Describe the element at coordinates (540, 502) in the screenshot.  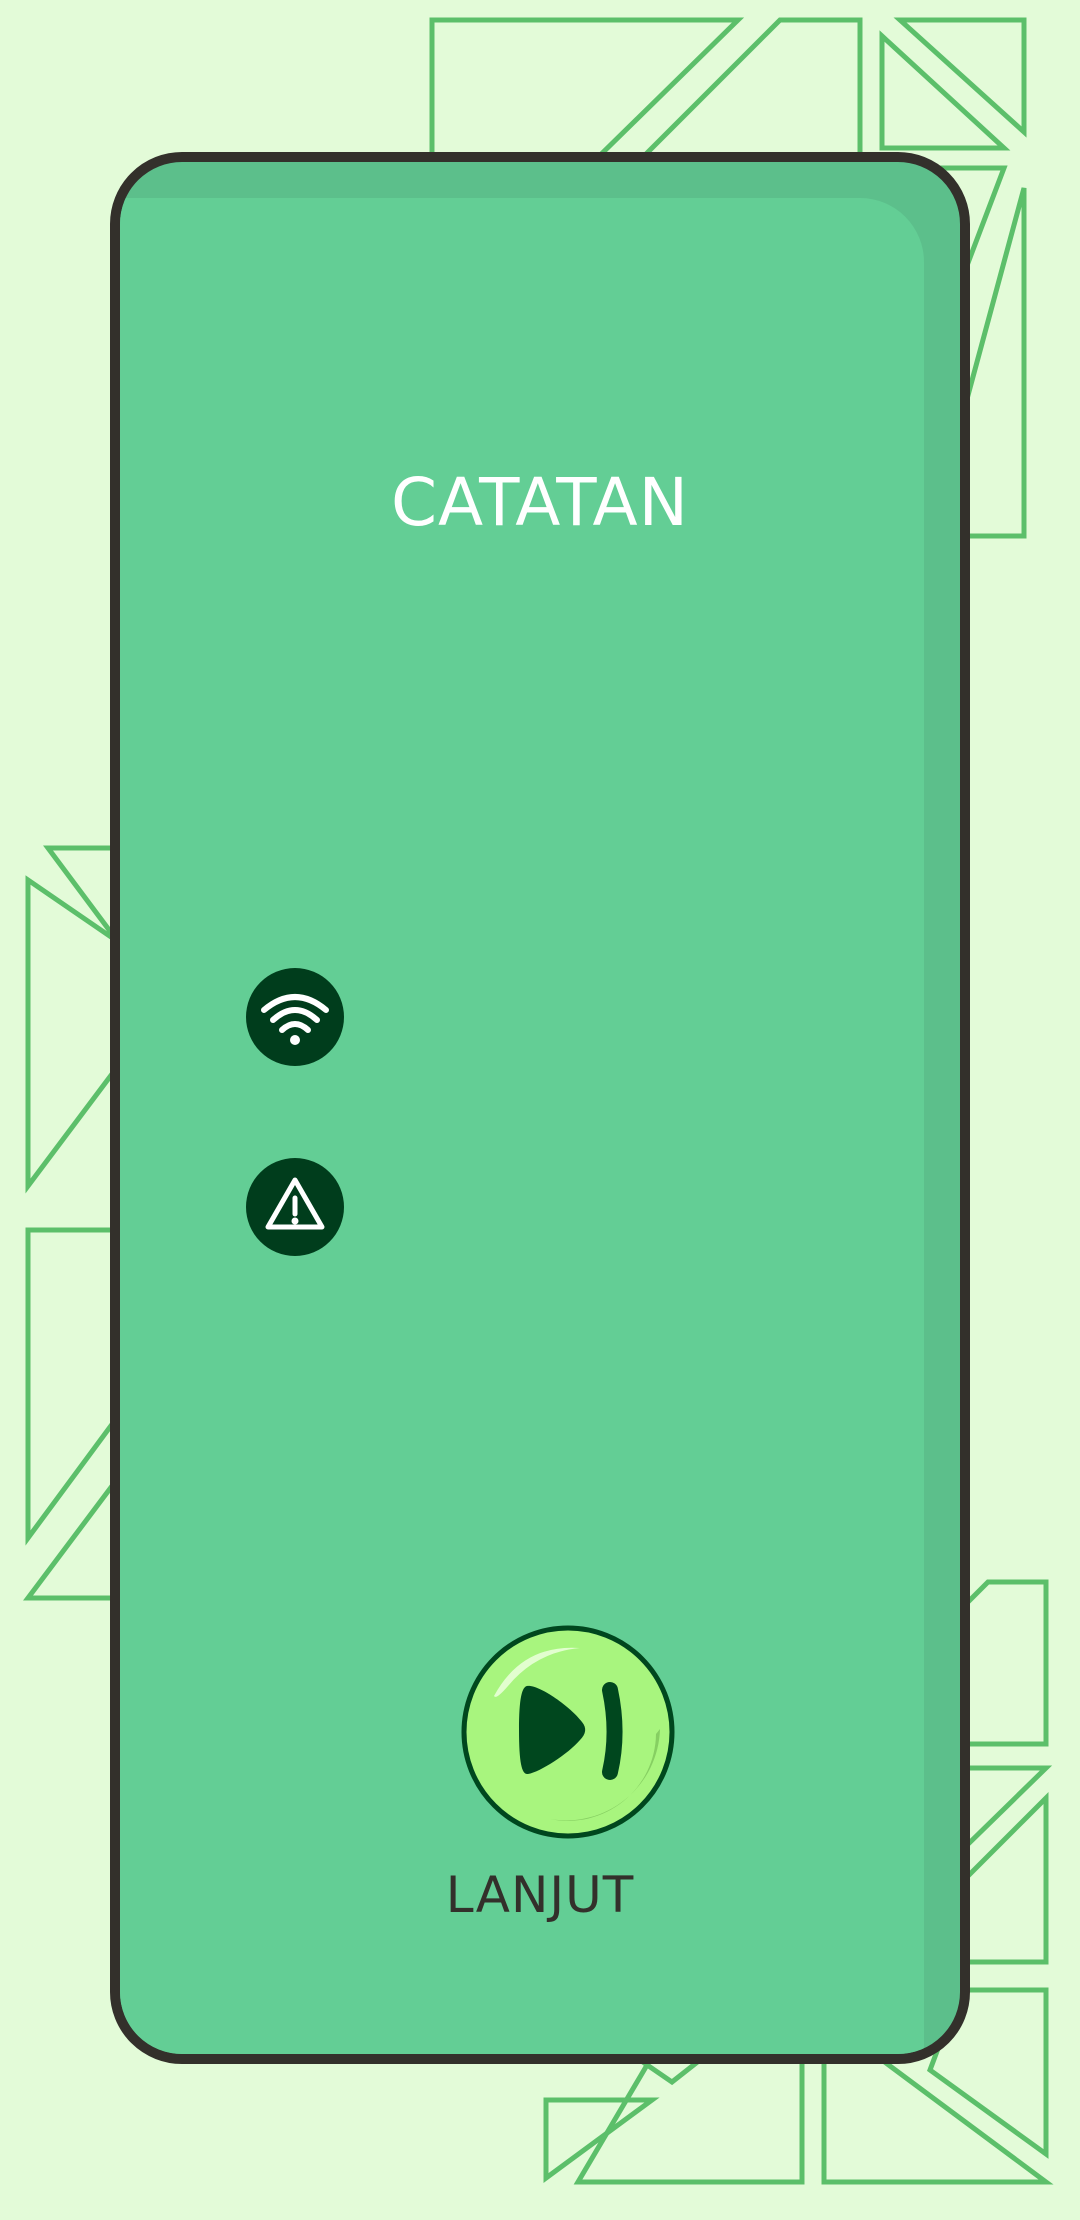
I see `page-title: CATATAN` at that location.